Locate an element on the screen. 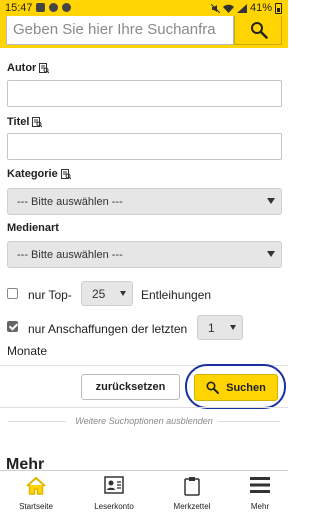 The width and height of the screenshot is (320, 512). bottom-tab-bar: Startseite Leserkonto Merkzettel Mehr is located at coordinates (144, 491).